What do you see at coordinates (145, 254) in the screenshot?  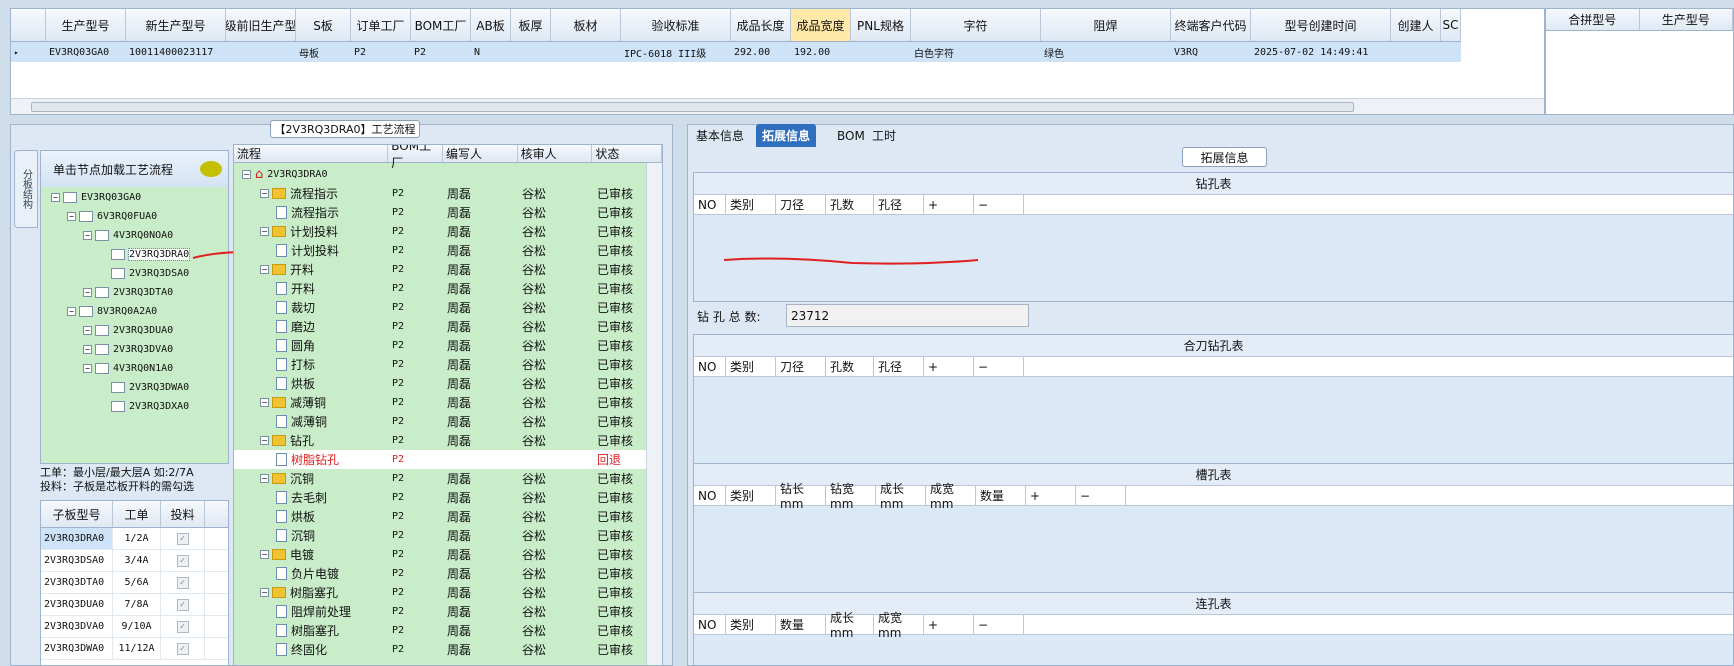 I see `tree-node: 2V3RQ3DRA0` at bounding box center [145, 254].